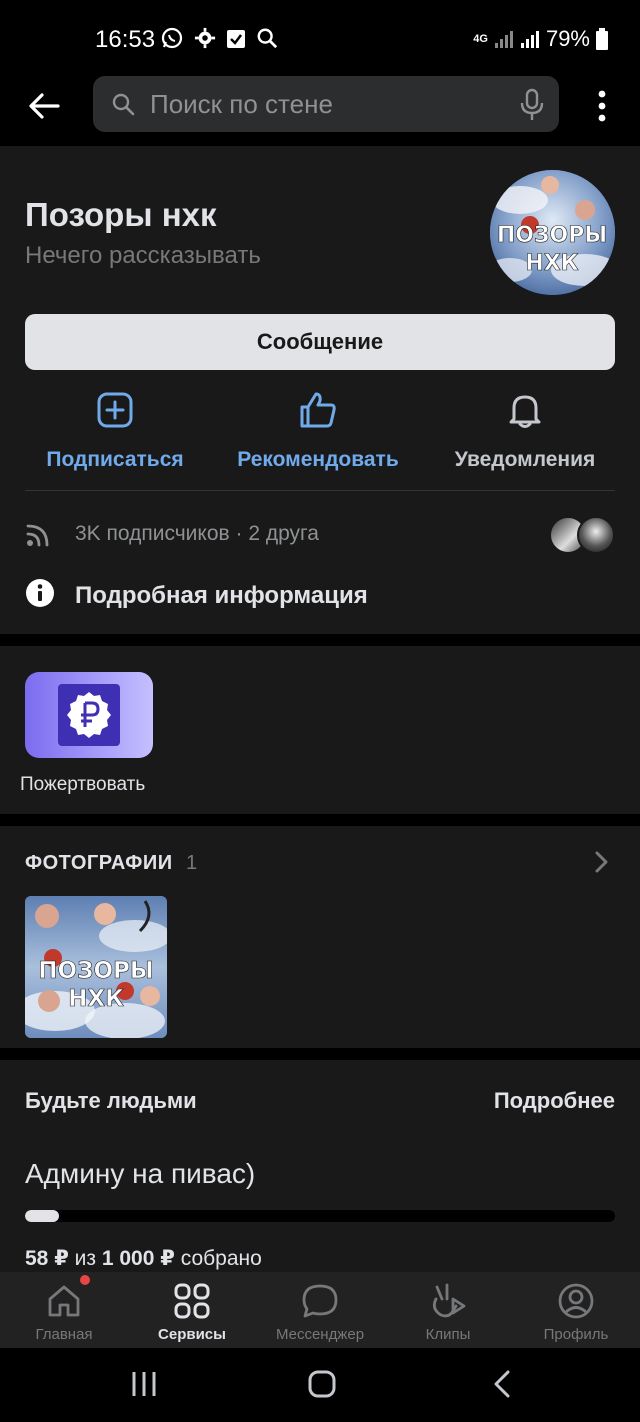 The image size is (640, 1422). I want to click on services-grid-icon, so click(192, 1301).